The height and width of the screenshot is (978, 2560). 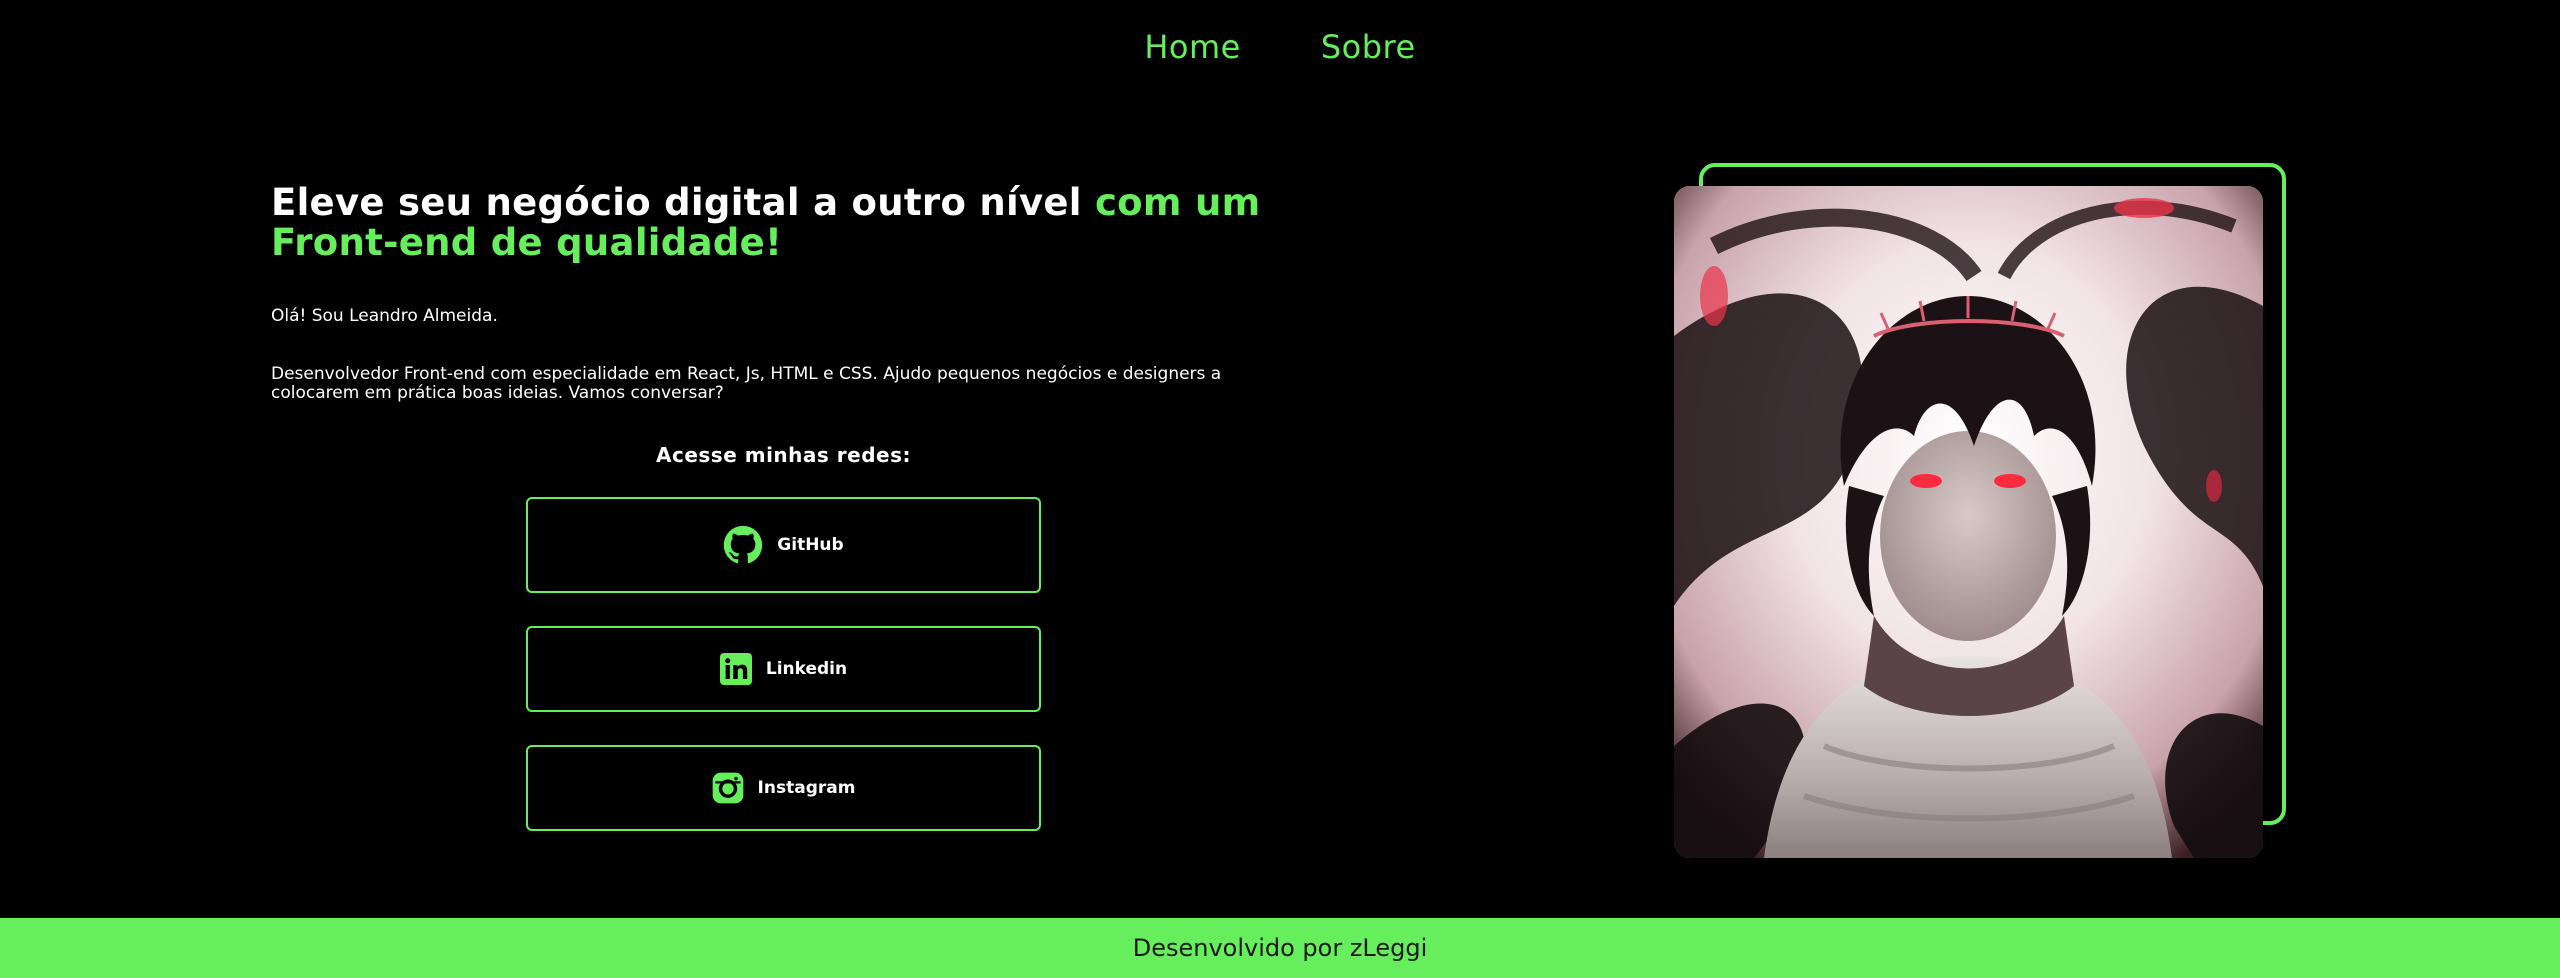 What do you see at coordinates (743, 545) in the screenshot?
I see `github-icon` at bounding box center [743, 545].